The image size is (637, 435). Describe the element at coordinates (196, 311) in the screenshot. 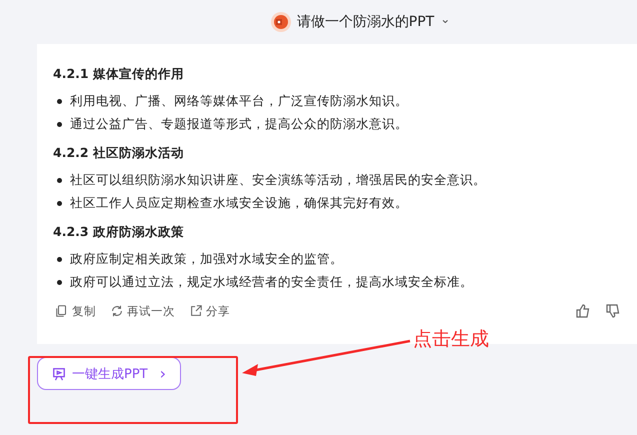

I see `share-icon` at that location.